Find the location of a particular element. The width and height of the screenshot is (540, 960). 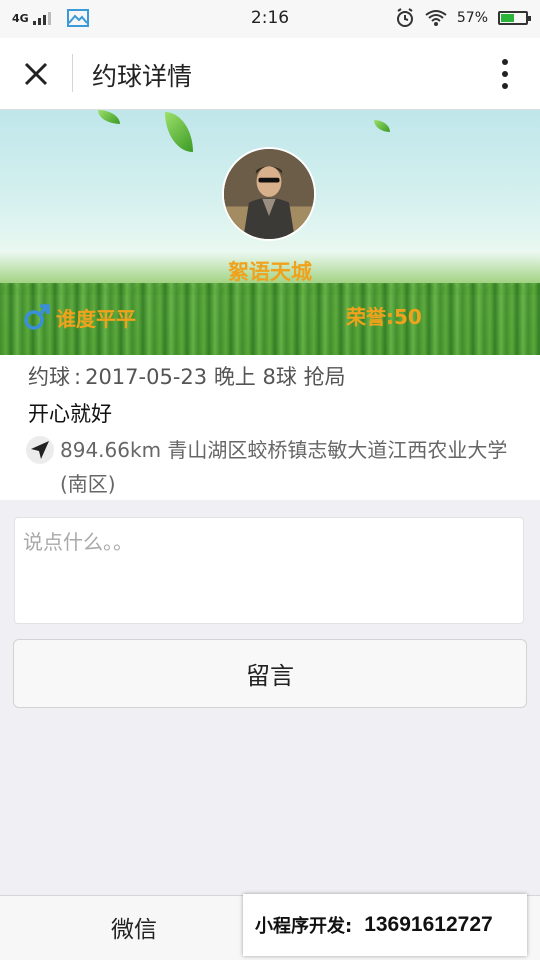

skill-level: 谁度平平 is located at coordinates (96, 319).